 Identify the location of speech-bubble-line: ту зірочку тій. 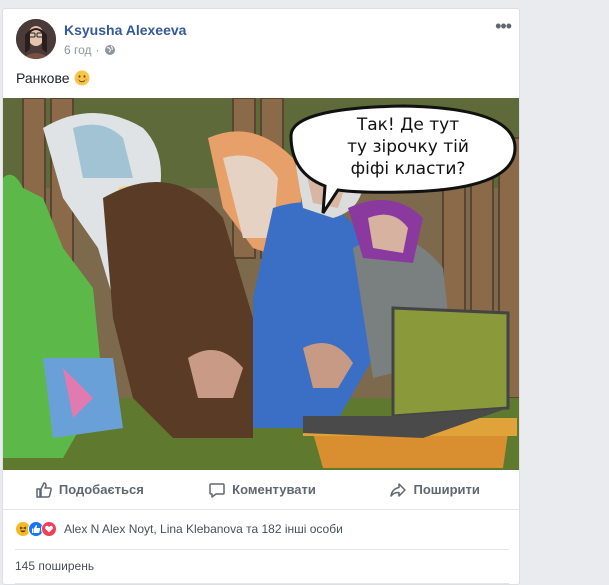
(408, 147).